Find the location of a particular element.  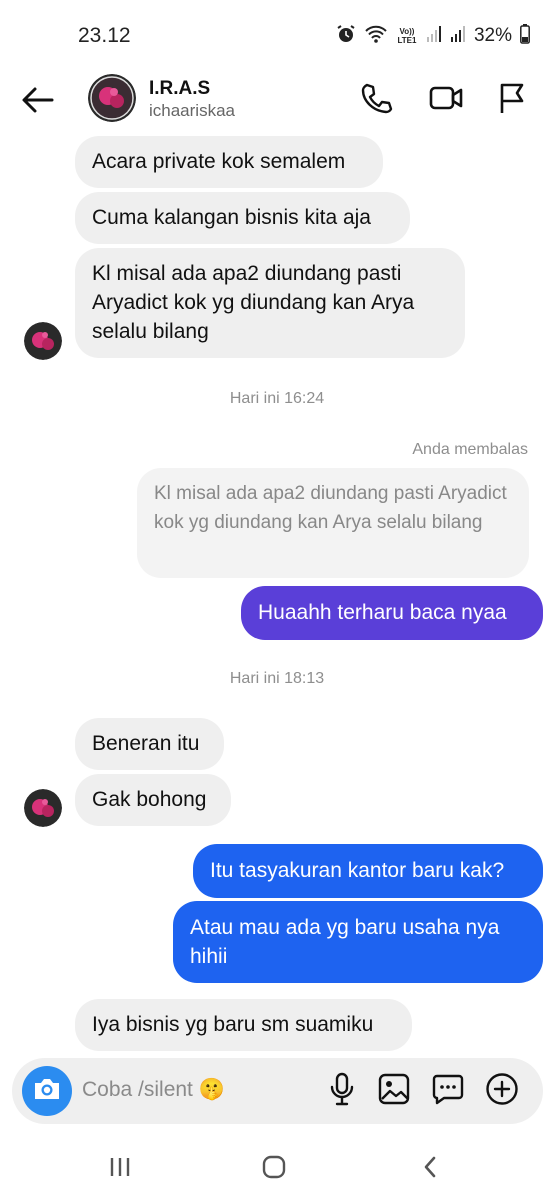

back-button is located at coordinates (38, 100).